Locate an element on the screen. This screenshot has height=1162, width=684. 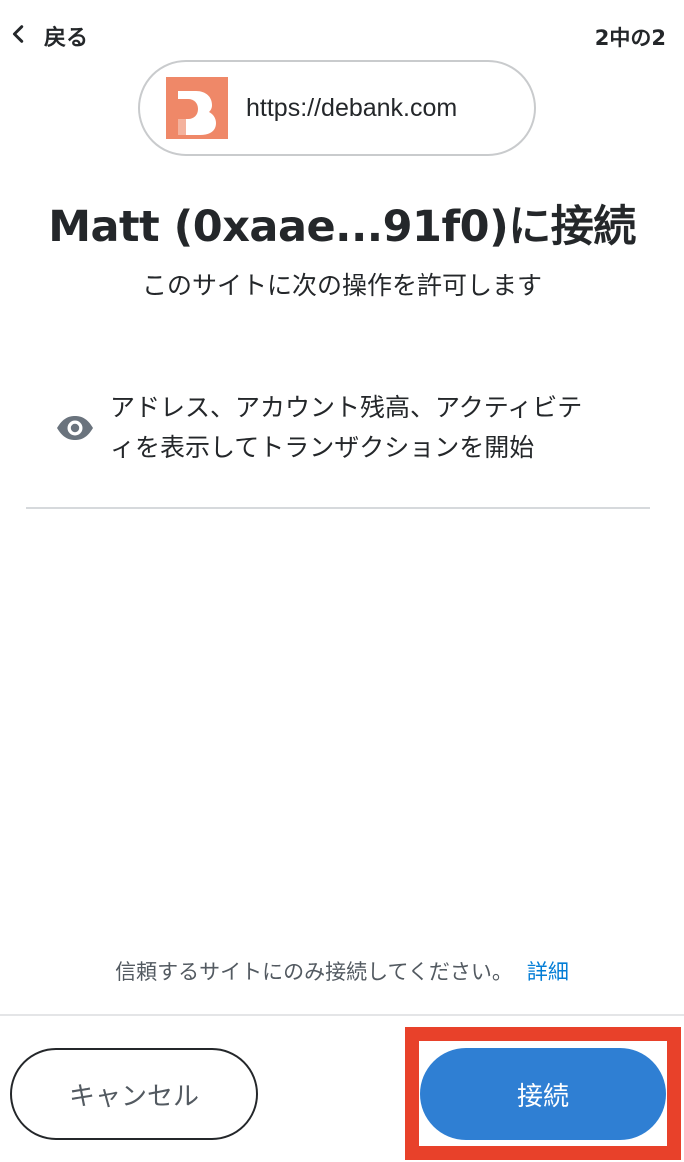
connect-button: 接続 is located at coordinates (543, 1094).